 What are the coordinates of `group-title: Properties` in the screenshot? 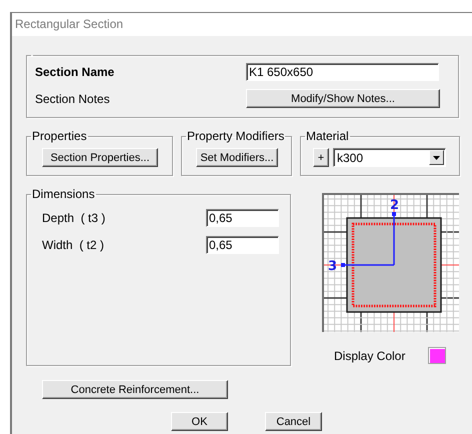 It's located at (59, 136).